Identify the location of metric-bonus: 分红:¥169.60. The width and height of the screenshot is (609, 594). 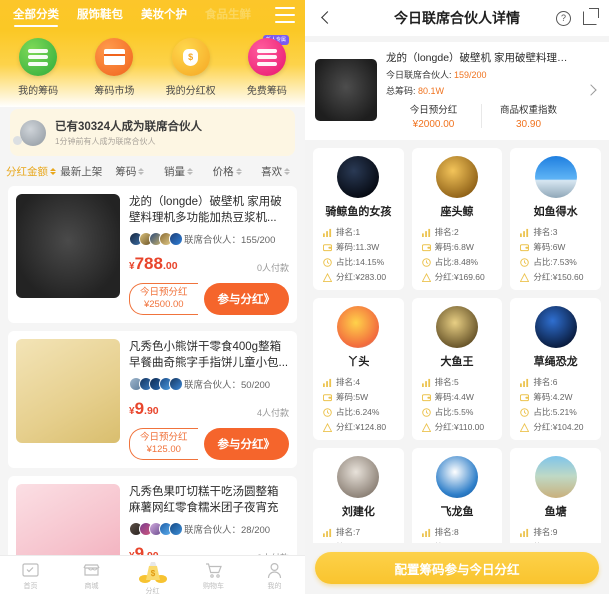
(457, 277).